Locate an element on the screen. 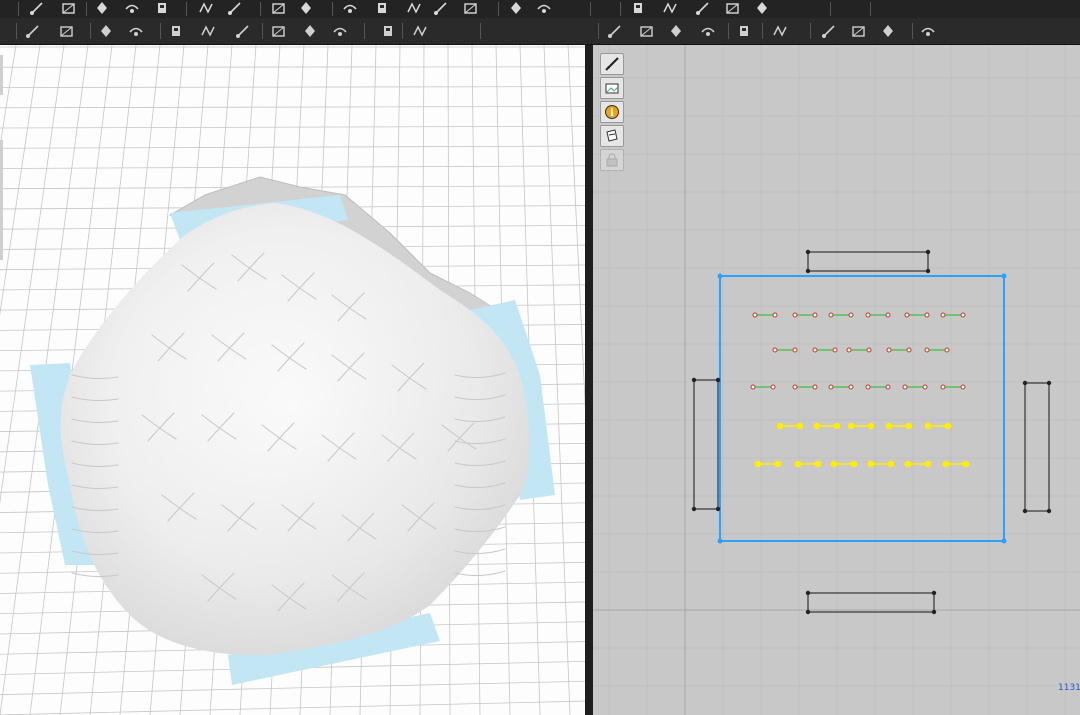  measure-button is located at coordinates (544, 9).